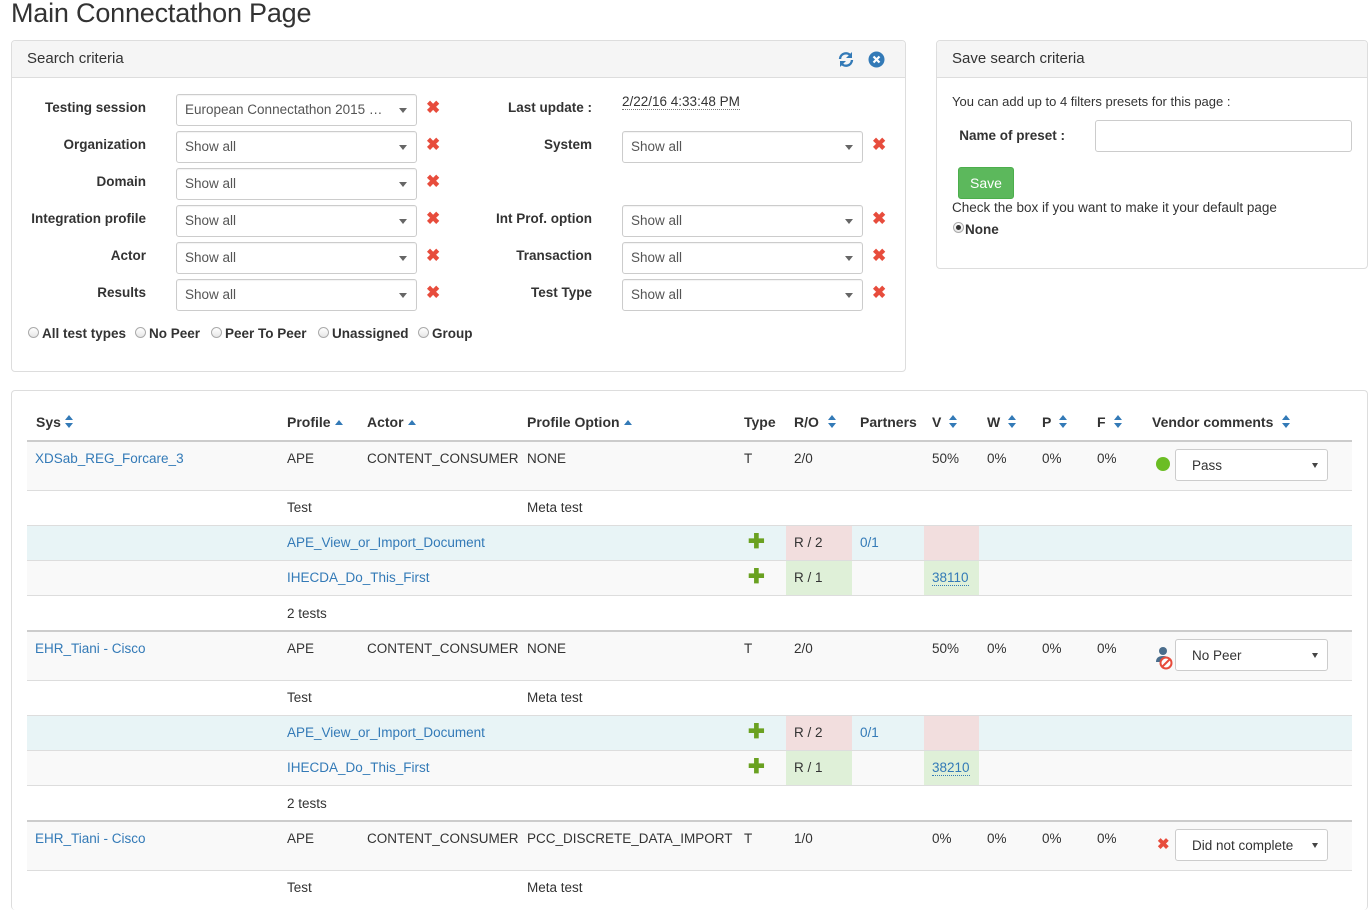  I want to click on radio-unassigned, so click(323, 332).